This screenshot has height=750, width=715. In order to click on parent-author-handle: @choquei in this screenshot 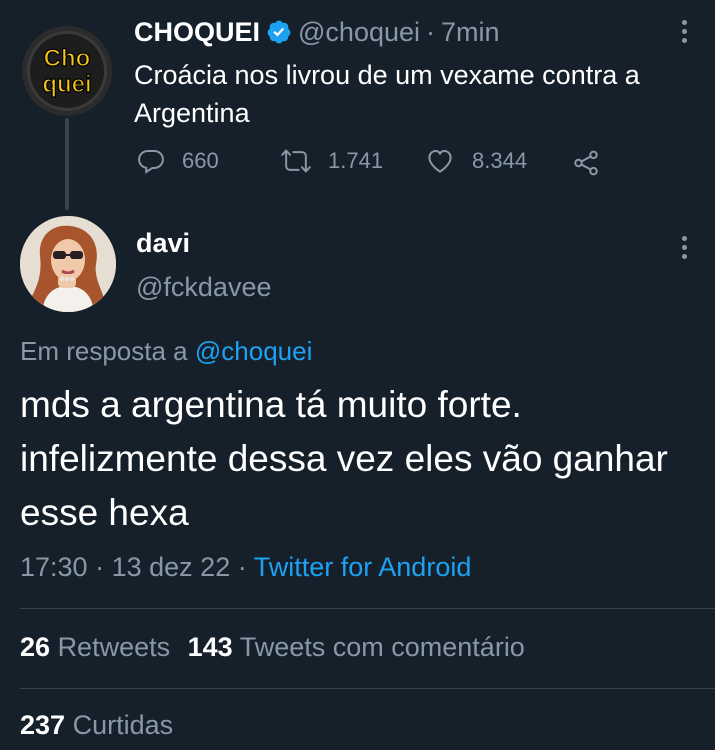, I will do `click(359, 32)`.